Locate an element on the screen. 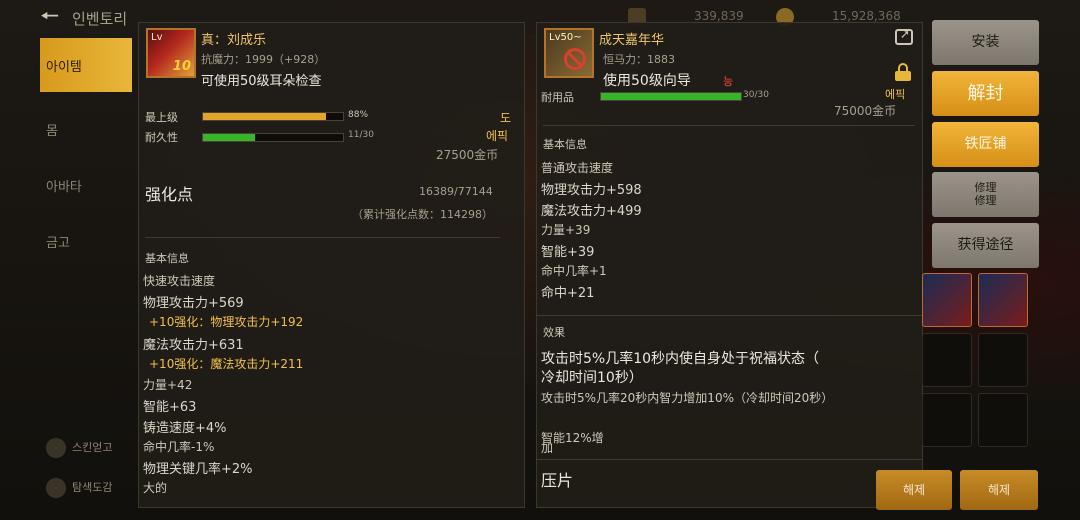  repair-button: 修理 修理 is located at coordinates (985, 194).